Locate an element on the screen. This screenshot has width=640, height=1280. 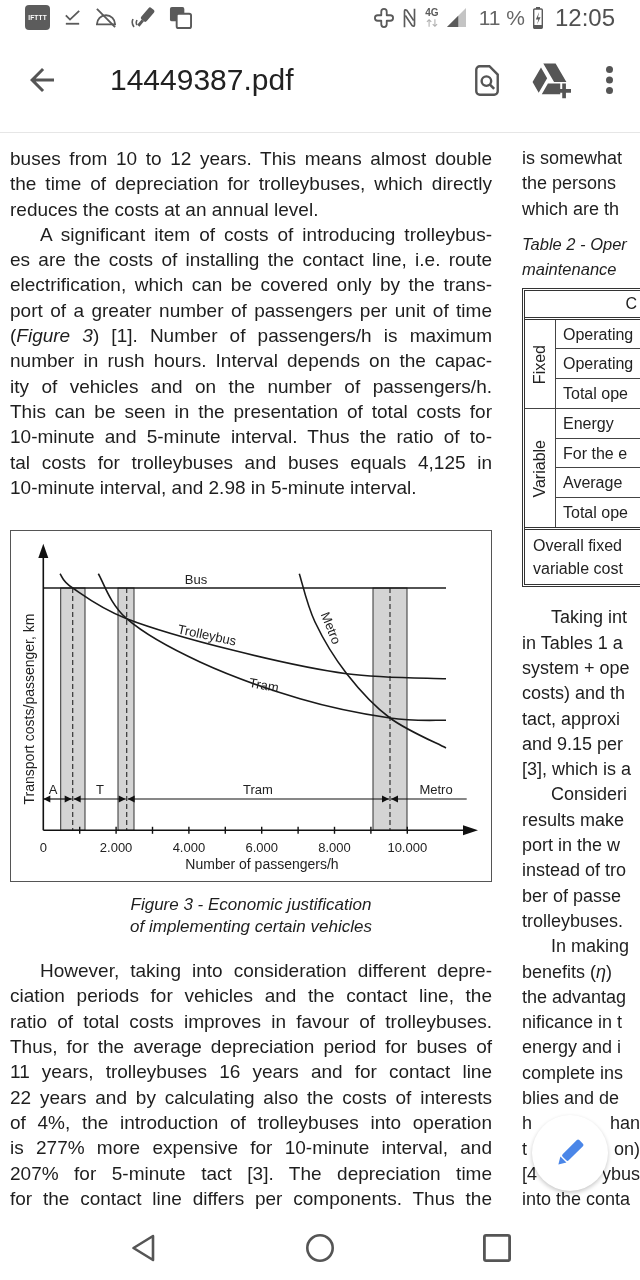
tick-label: 2.000 is located at coordinates (116, 848).